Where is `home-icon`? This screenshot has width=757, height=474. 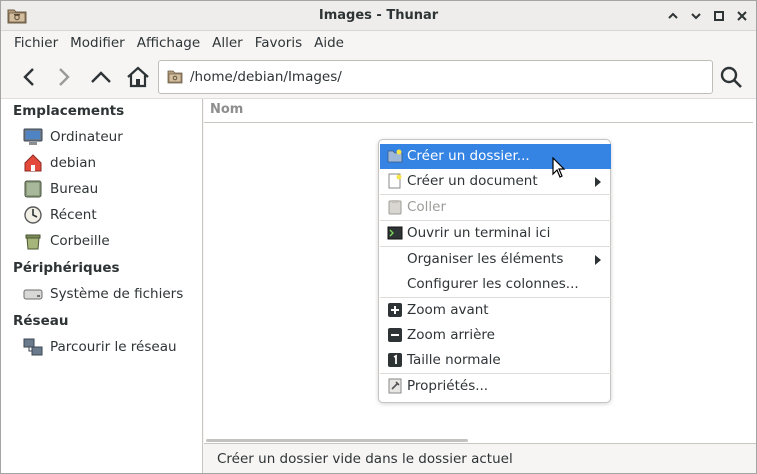
home-icon is located at coordinates (138, 77).